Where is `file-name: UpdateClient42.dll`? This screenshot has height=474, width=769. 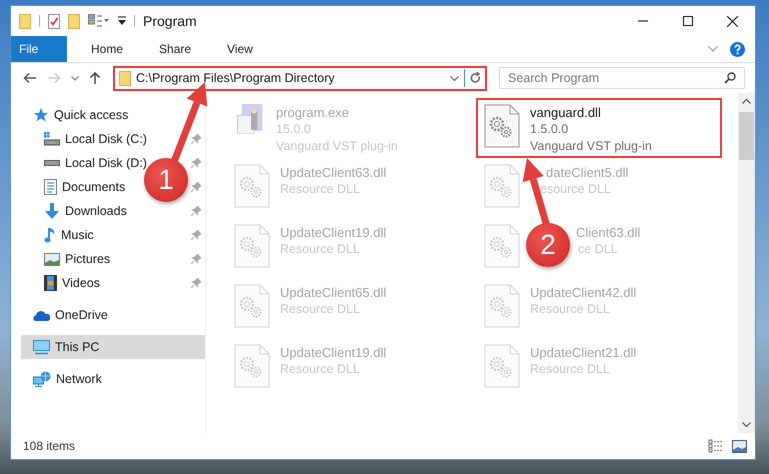 file-name: UpdateClient42.dll is located at coordinates (583, 292).